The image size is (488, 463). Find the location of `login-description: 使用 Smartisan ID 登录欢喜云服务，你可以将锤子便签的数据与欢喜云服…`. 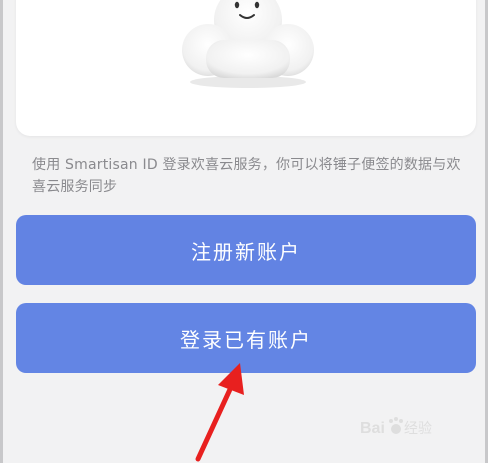

login-description: 使用 Smartisan ID 登录欢喜云服务，你可以将锤子便签的数据与欢喜云服… is located at coordinates (246, 176).